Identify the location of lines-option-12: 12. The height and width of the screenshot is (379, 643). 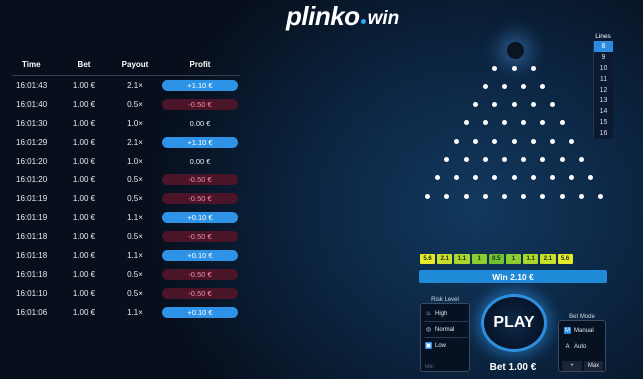
(603, 90).